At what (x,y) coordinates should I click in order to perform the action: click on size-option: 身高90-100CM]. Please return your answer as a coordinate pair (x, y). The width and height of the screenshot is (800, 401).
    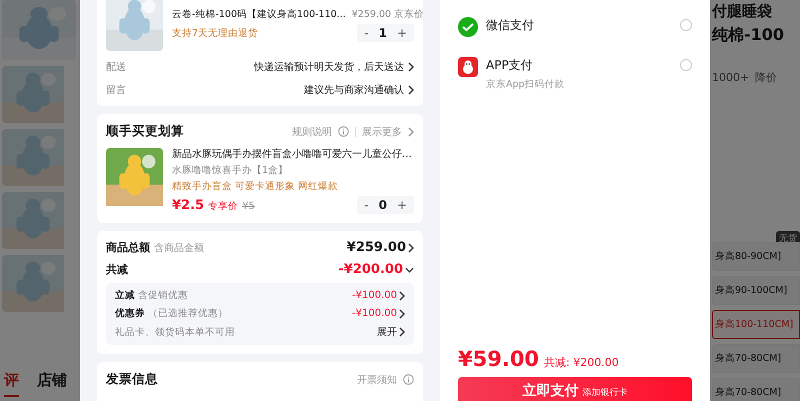
    Looking at the image, I should click on (756, 290).